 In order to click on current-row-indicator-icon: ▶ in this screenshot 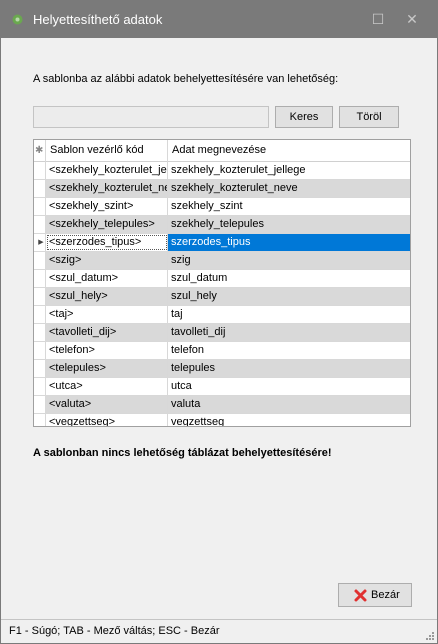, I will do `click(40, 242)`.